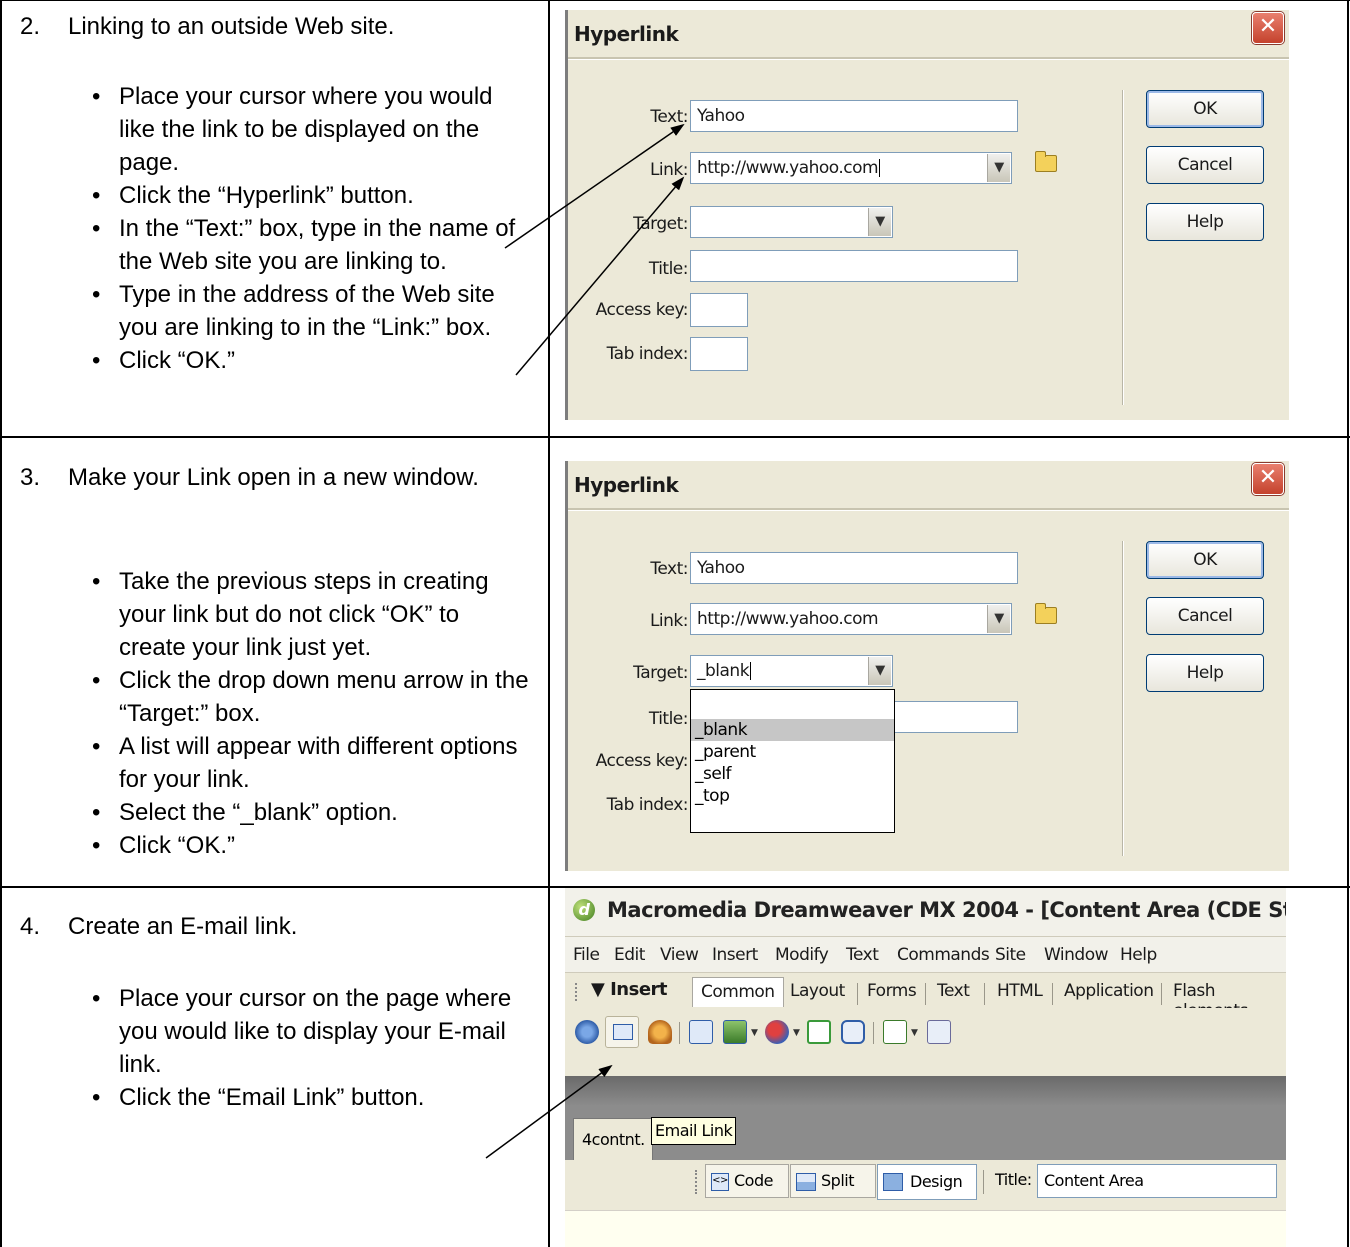 The image size is (1350, 1247). I want to click on arrow-to-email-link-button, so click(549, 1111).